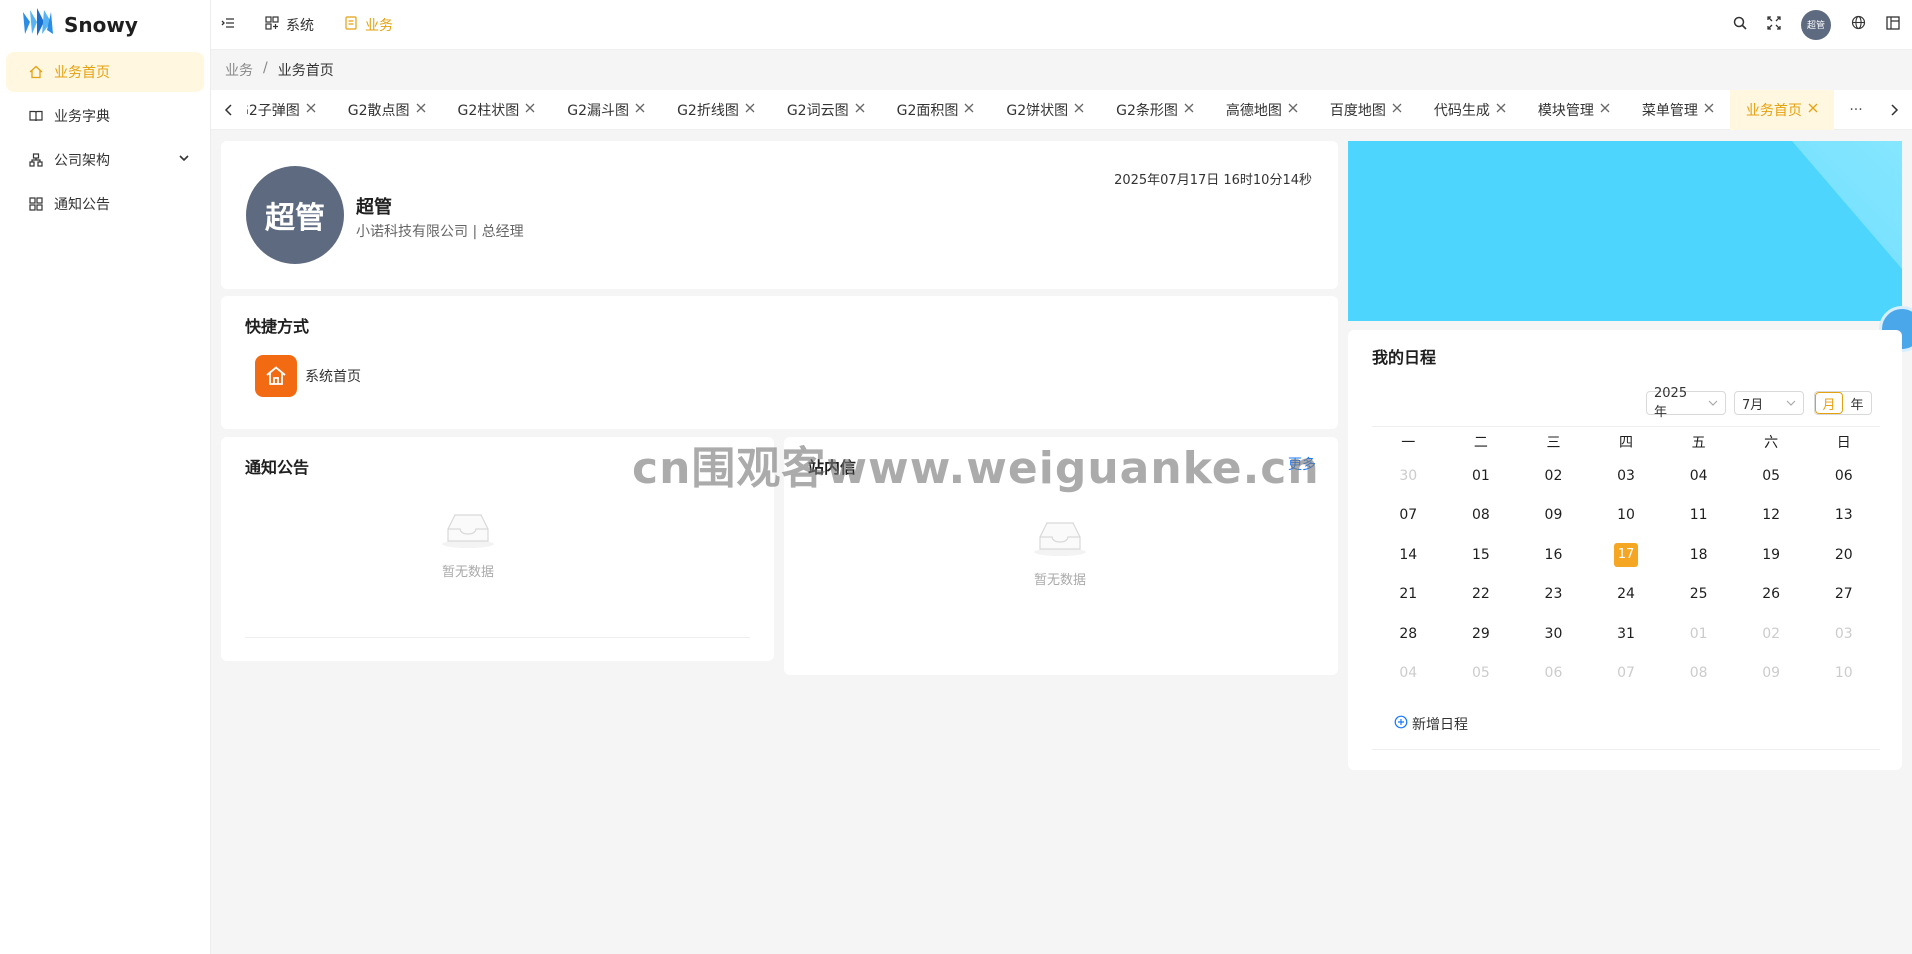 The image size is (1912, 954). What do you see at coordinates (1771, 515) in the screenshot?
I see `calendar-day: 12` at bounding box center [1771, 515].